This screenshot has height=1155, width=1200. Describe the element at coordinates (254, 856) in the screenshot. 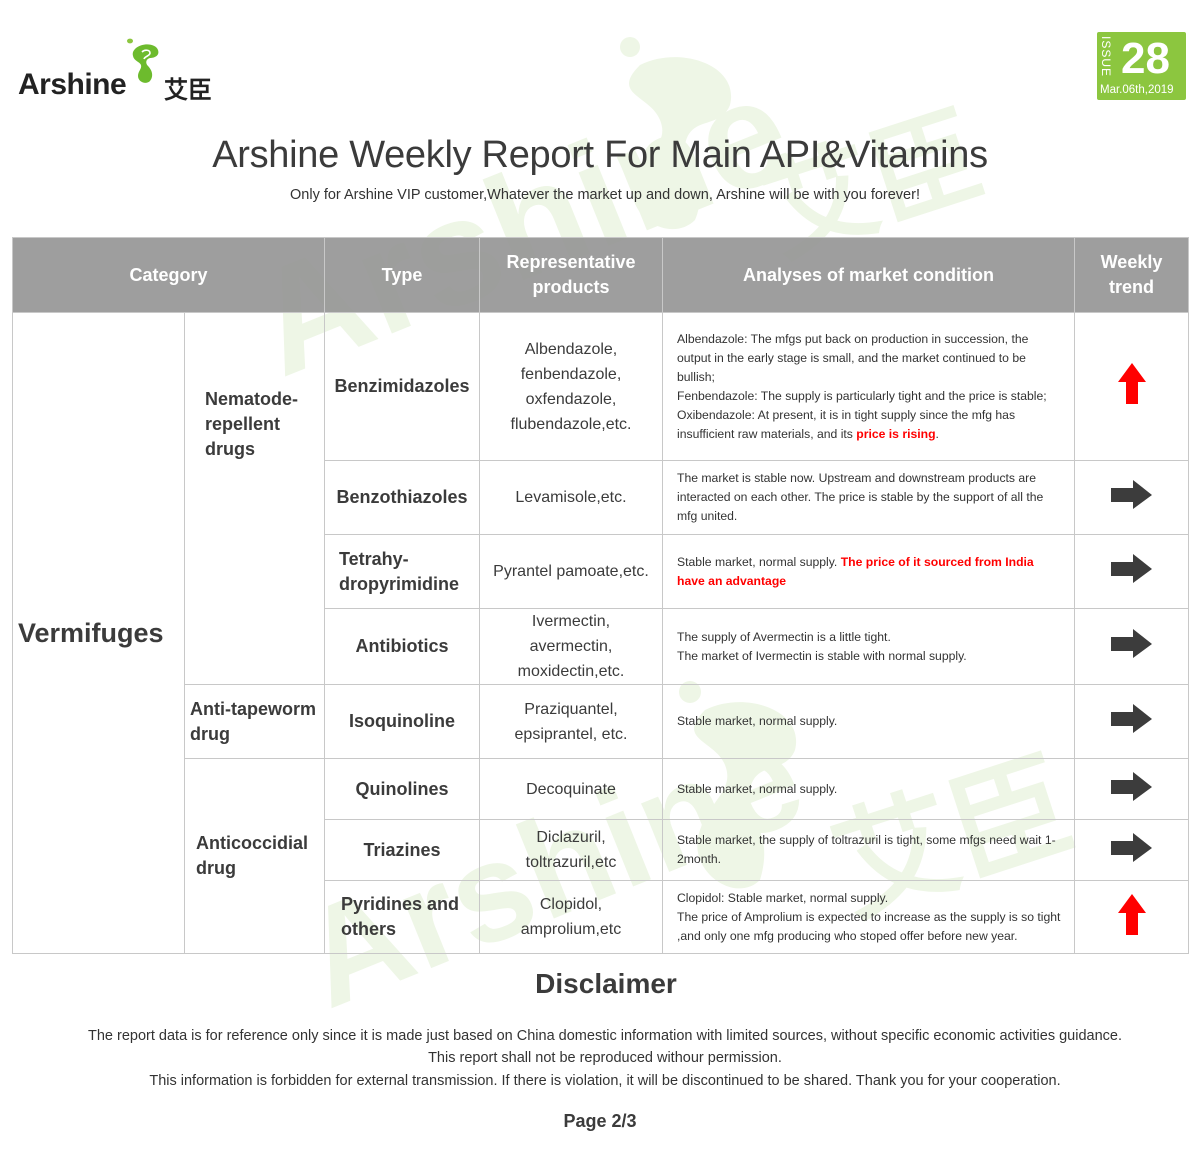

I see `subcategory-coccidial: Anticoccidial drug` at that location.